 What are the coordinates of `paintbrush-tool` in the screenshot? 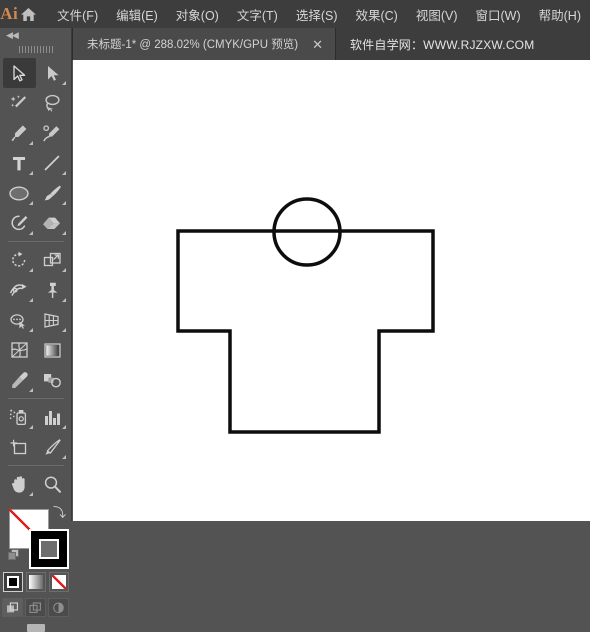 It's located at (52, 193).